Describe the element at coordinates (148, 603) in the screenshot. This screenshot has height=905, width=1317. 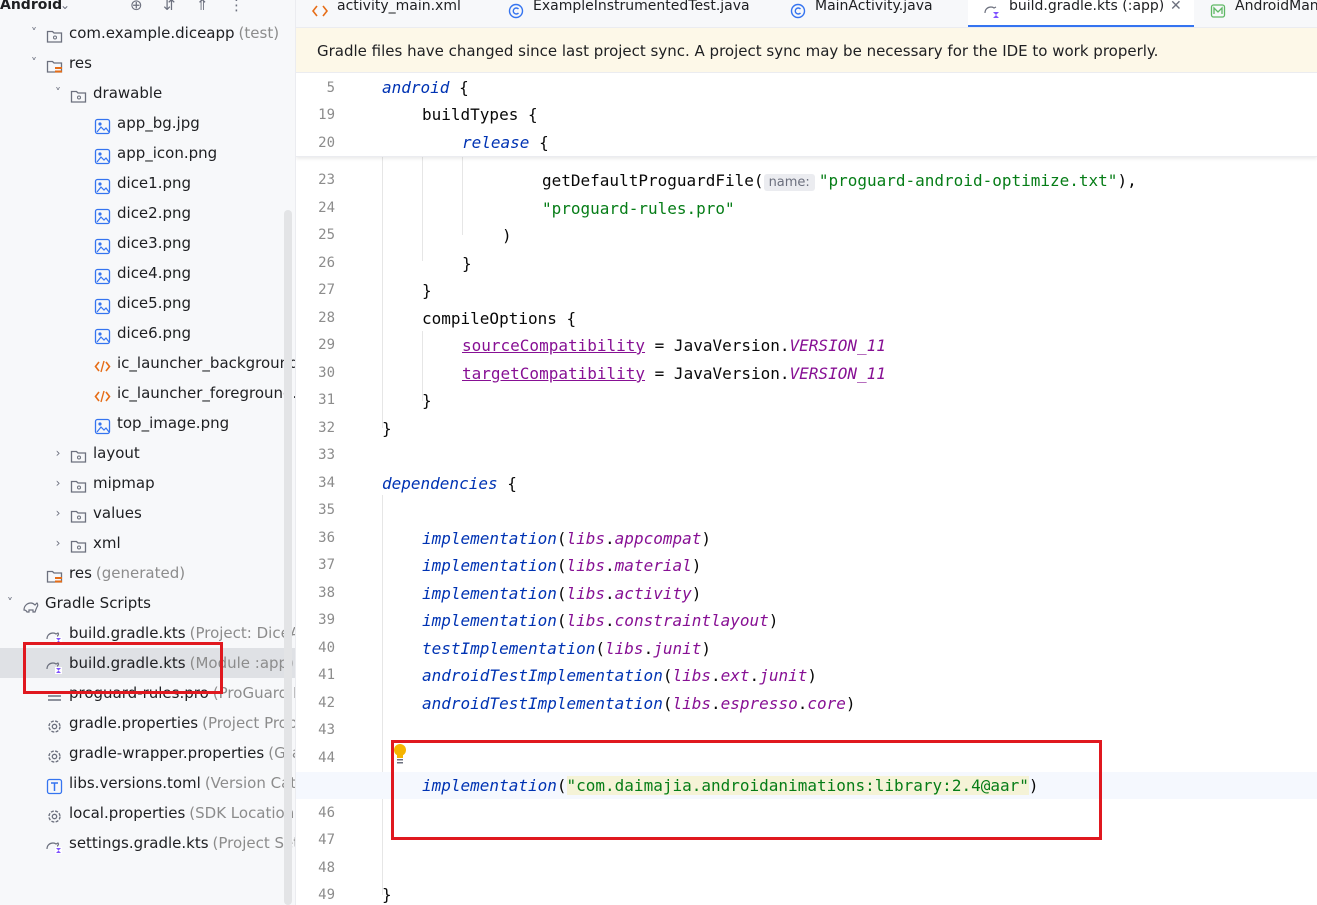
I see `tree-item: ˅ Gradle Scripts` at that location.